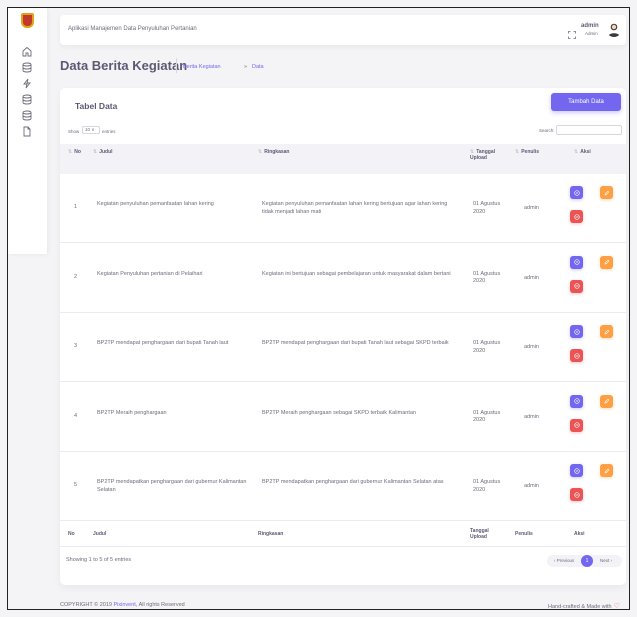 This screenshot has width=637, height=617. I want to click on foot-aksi: Aksi, so click(579, 534).